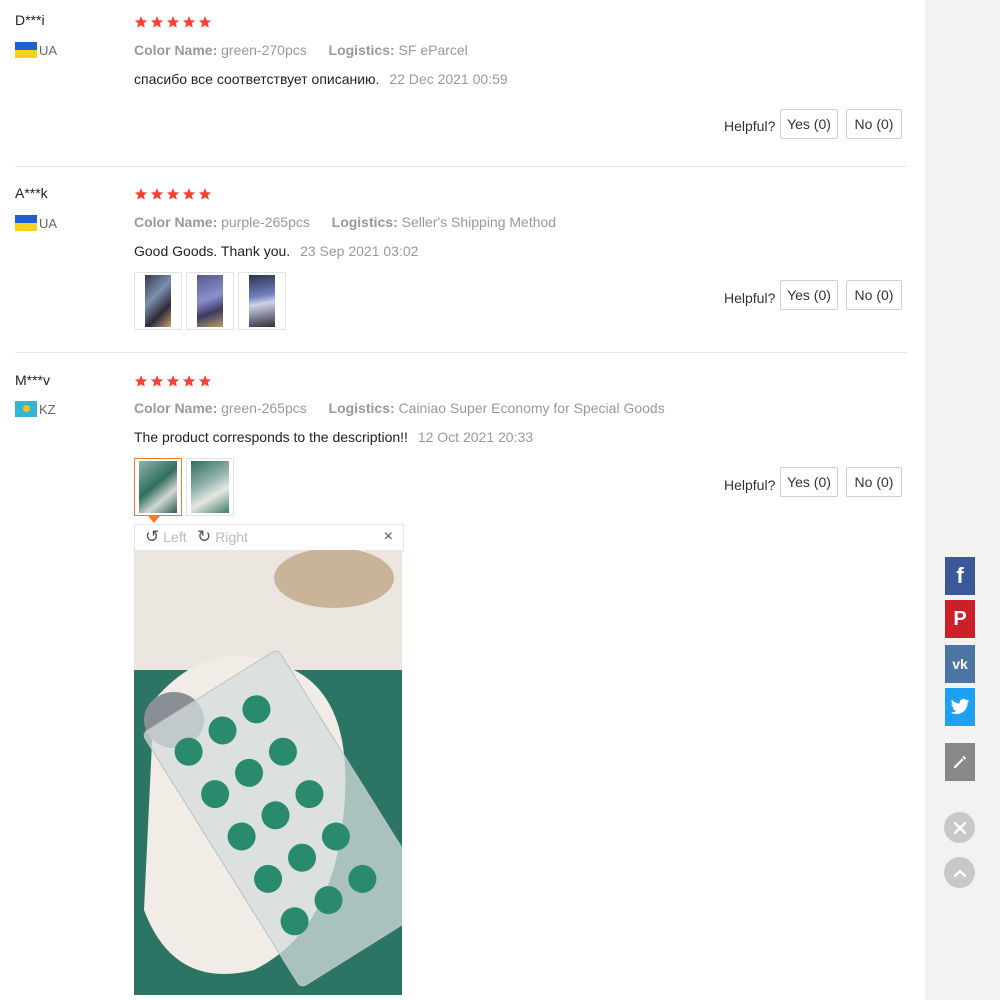  I want to click on color-name-value: green-270pcs, so click(264, 50).